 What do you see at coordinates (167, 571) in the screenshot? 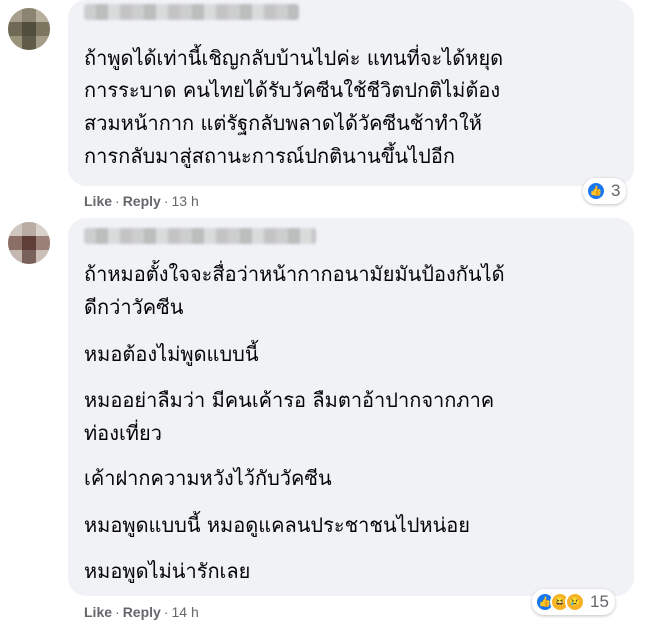
I see `comment-text-line: หมอพูดไม่น่ารักเลย` at bounding box center [167, 571].